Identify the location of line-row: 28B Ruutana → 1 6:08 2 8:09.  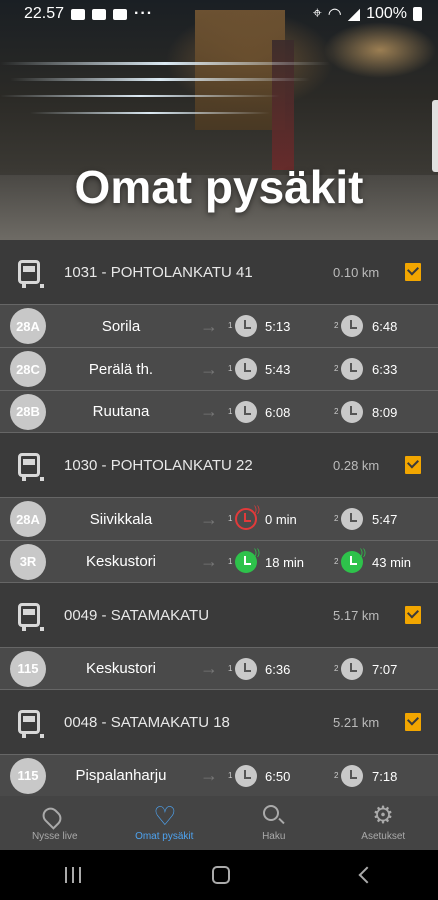
(219, 411).